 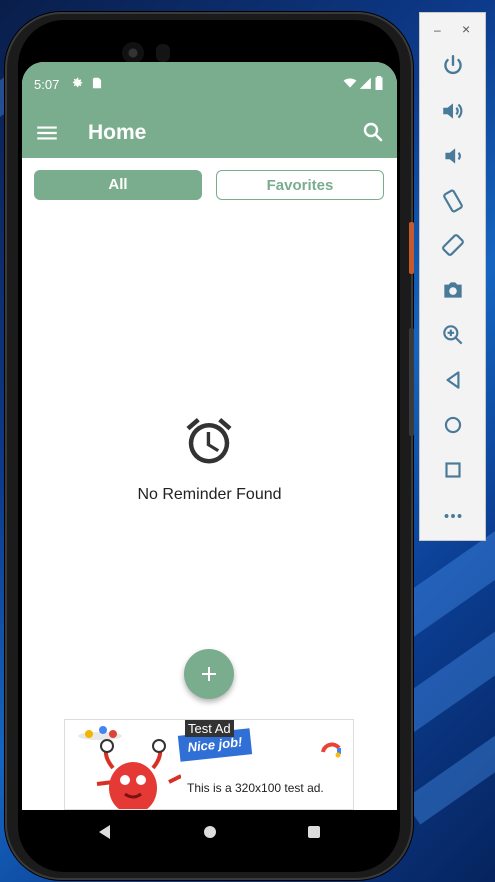 I want to click on zoom-icon, so click(x=453, y=335).